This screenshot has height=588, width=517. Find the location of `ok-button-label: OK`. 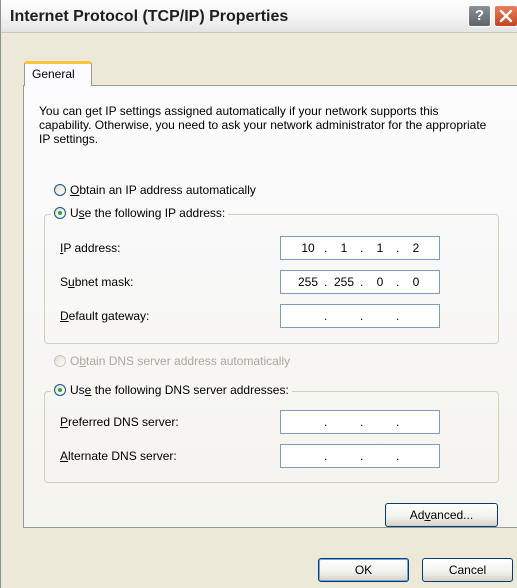

ok-button-label: OK is located at coordinates (363, 570).